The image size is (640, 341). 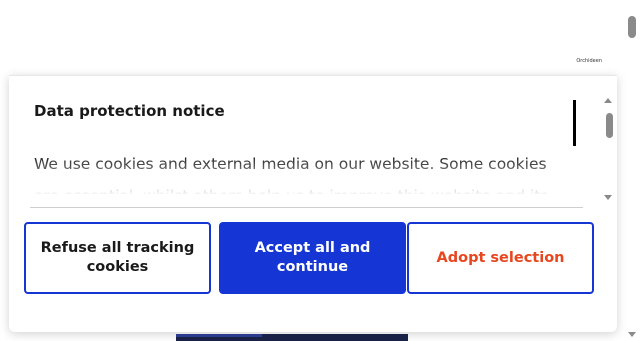 I want to click on page-scroll-down-arrow-icon, so click(x=632, y=334).